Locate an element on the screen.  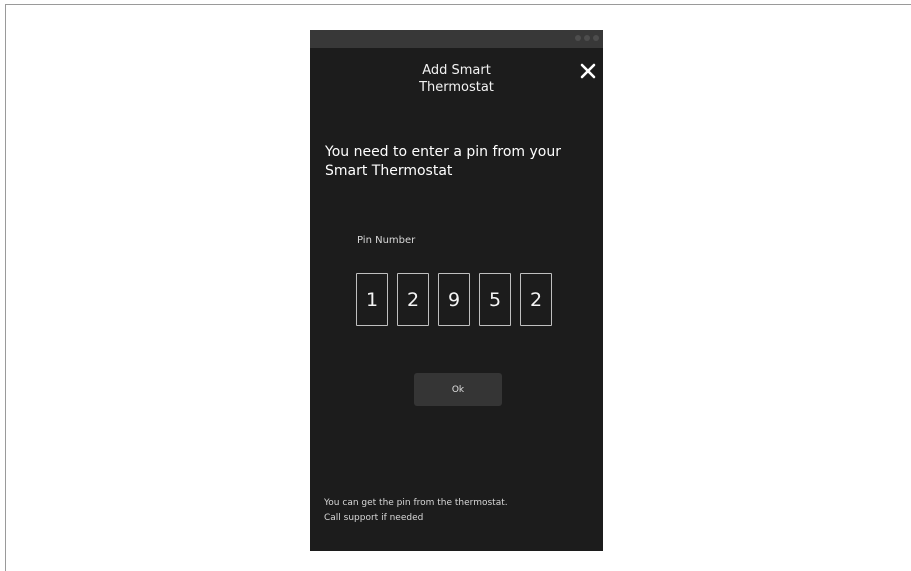
pin-input-row: 1 2 9 5 2 is located at coordinates (454, 299).